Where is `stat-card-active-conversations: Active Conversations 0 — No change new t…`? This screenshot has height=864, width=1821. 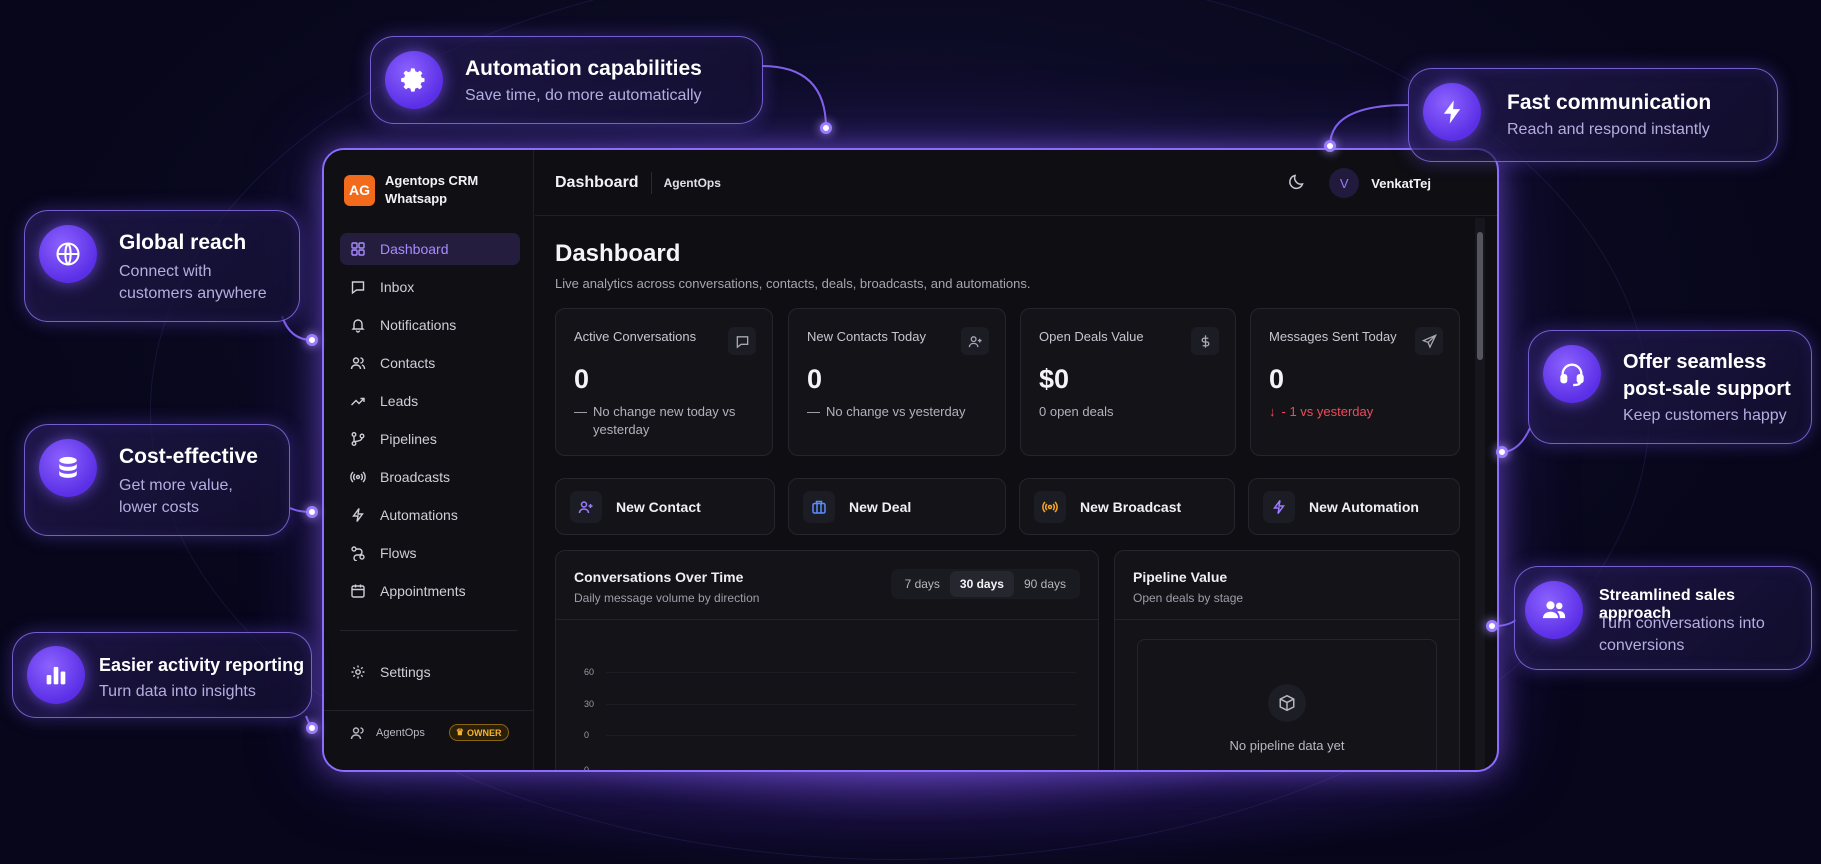 stat-card-active-conversations: Active Conversations 0 — No change new t… is located at coordinates (664, 382).